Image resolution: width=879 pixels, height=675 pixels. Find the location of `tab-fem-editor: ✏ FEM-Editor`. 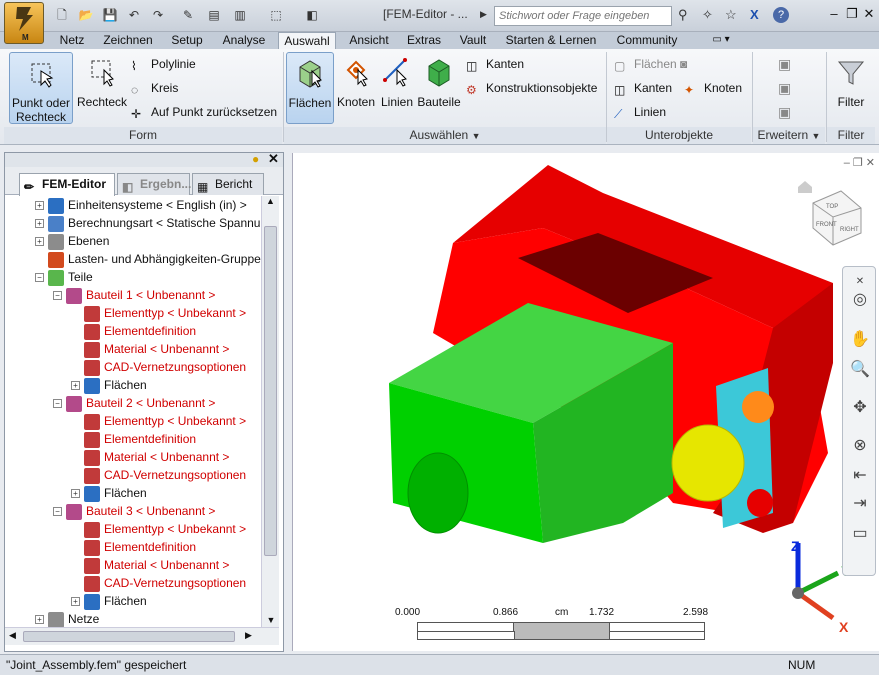

tab-fem-editor: ✏ FEM-Editor is located at coordinates (67, 184).